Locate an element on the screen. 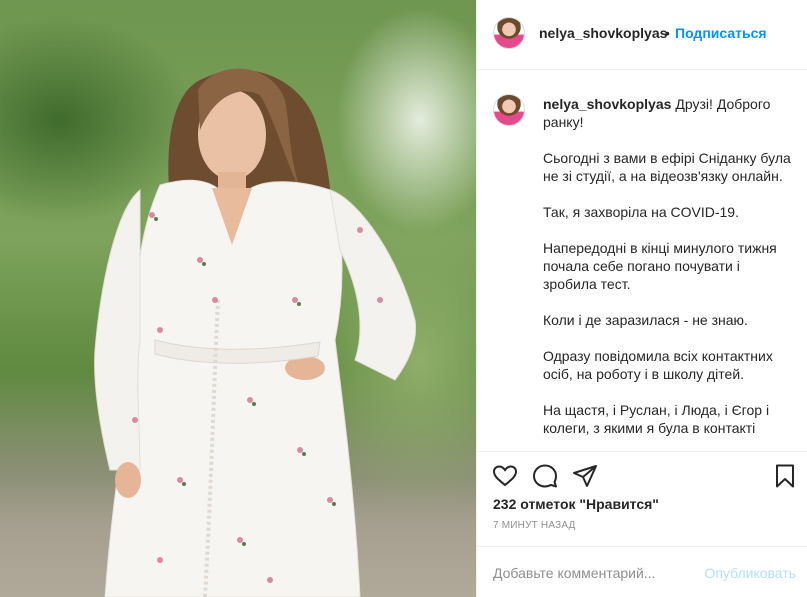  follow-button: Подписаться is located at coordinates (721, 33).